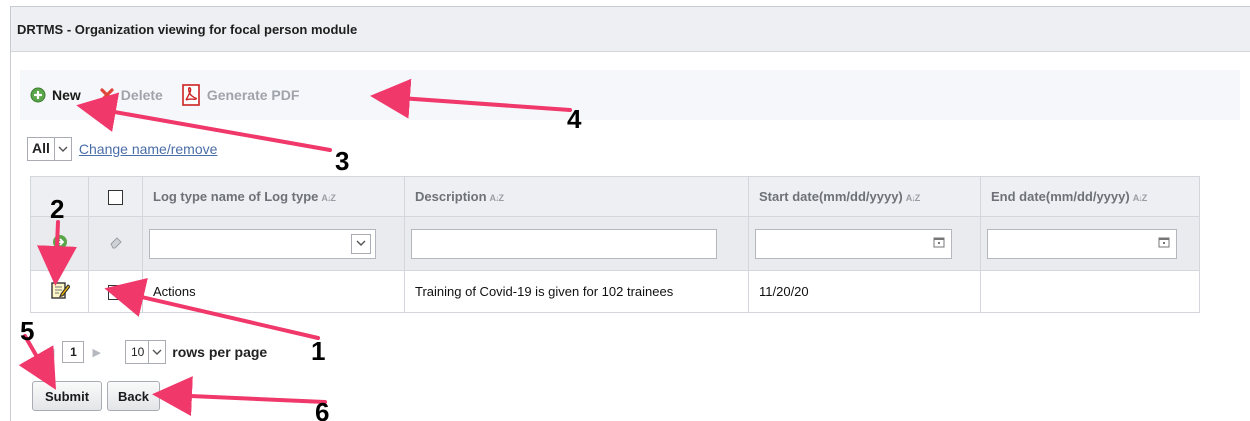  I want to click on column-header-end-date: End date(mm/dd/yyyy) A↓Z, so click(1090, 196).